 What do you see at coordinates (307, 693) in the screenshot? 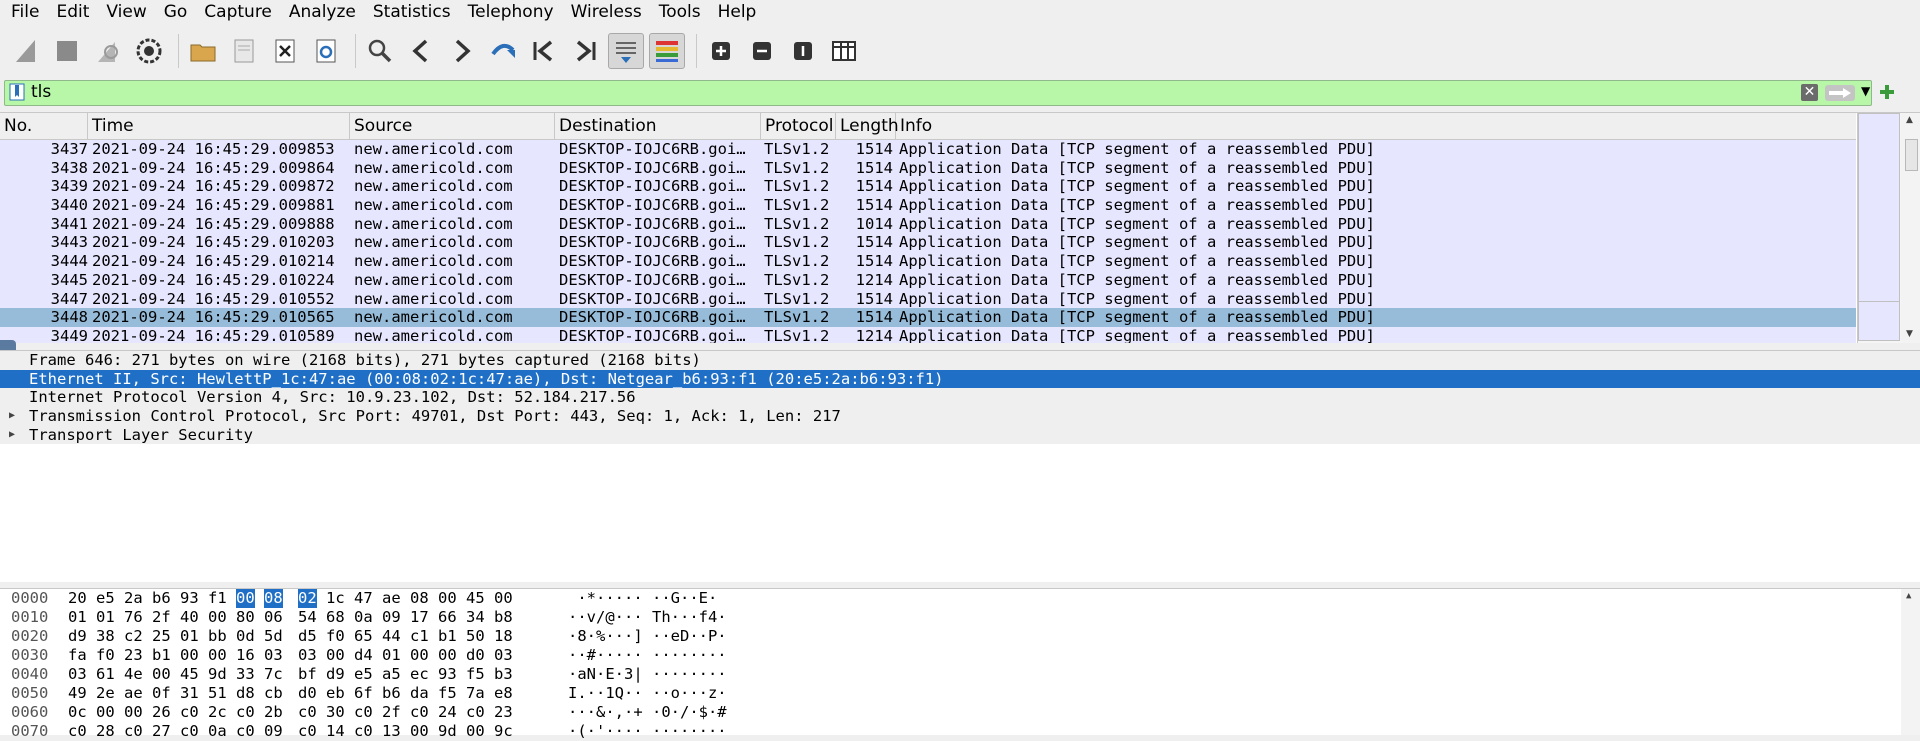
I see `hex-byte: d0` at bounding box center [307, 693].